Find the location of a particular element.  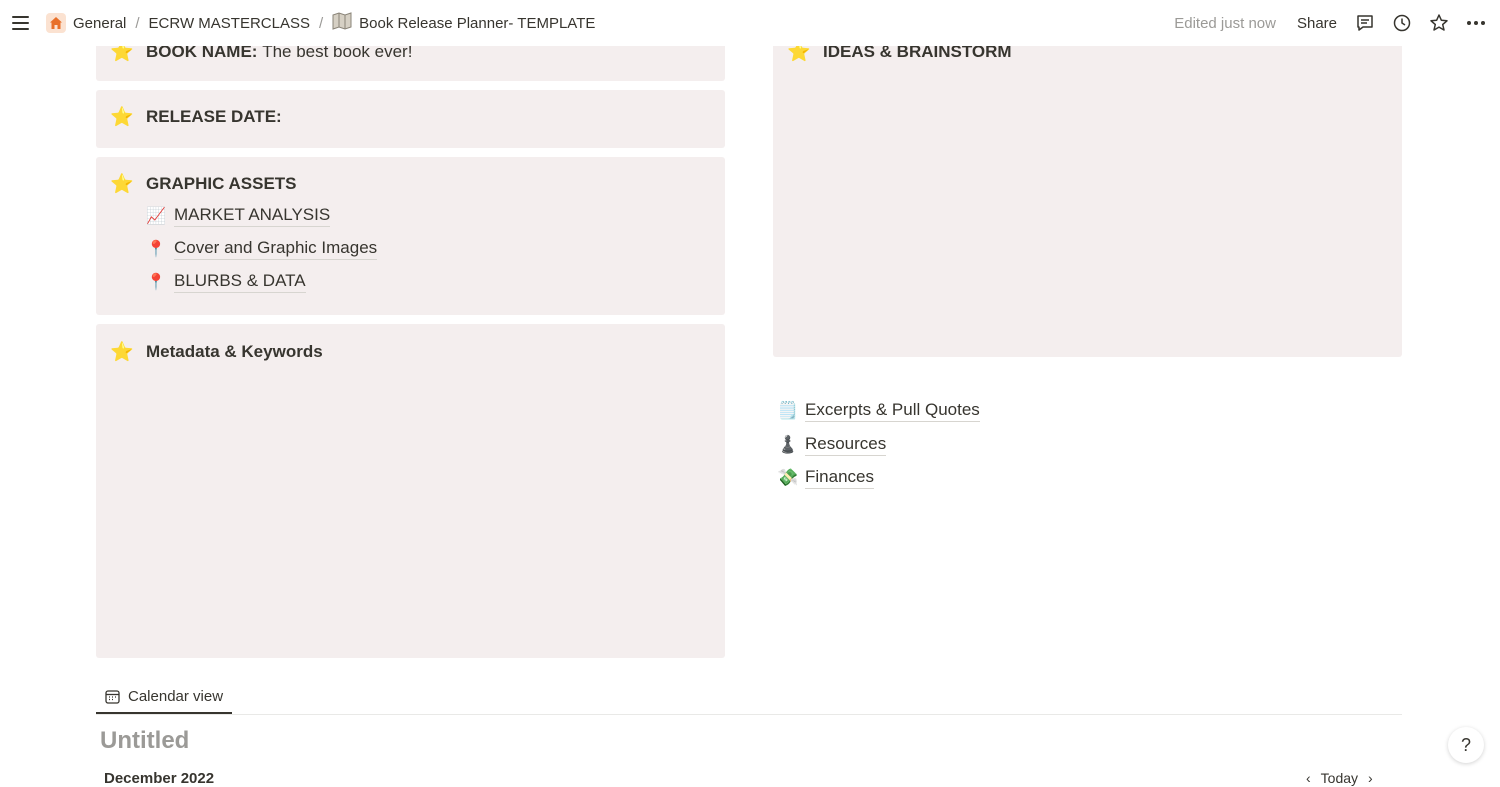

link-label: Excerpts & Pull Quotes is located at coordinates (892, 410).